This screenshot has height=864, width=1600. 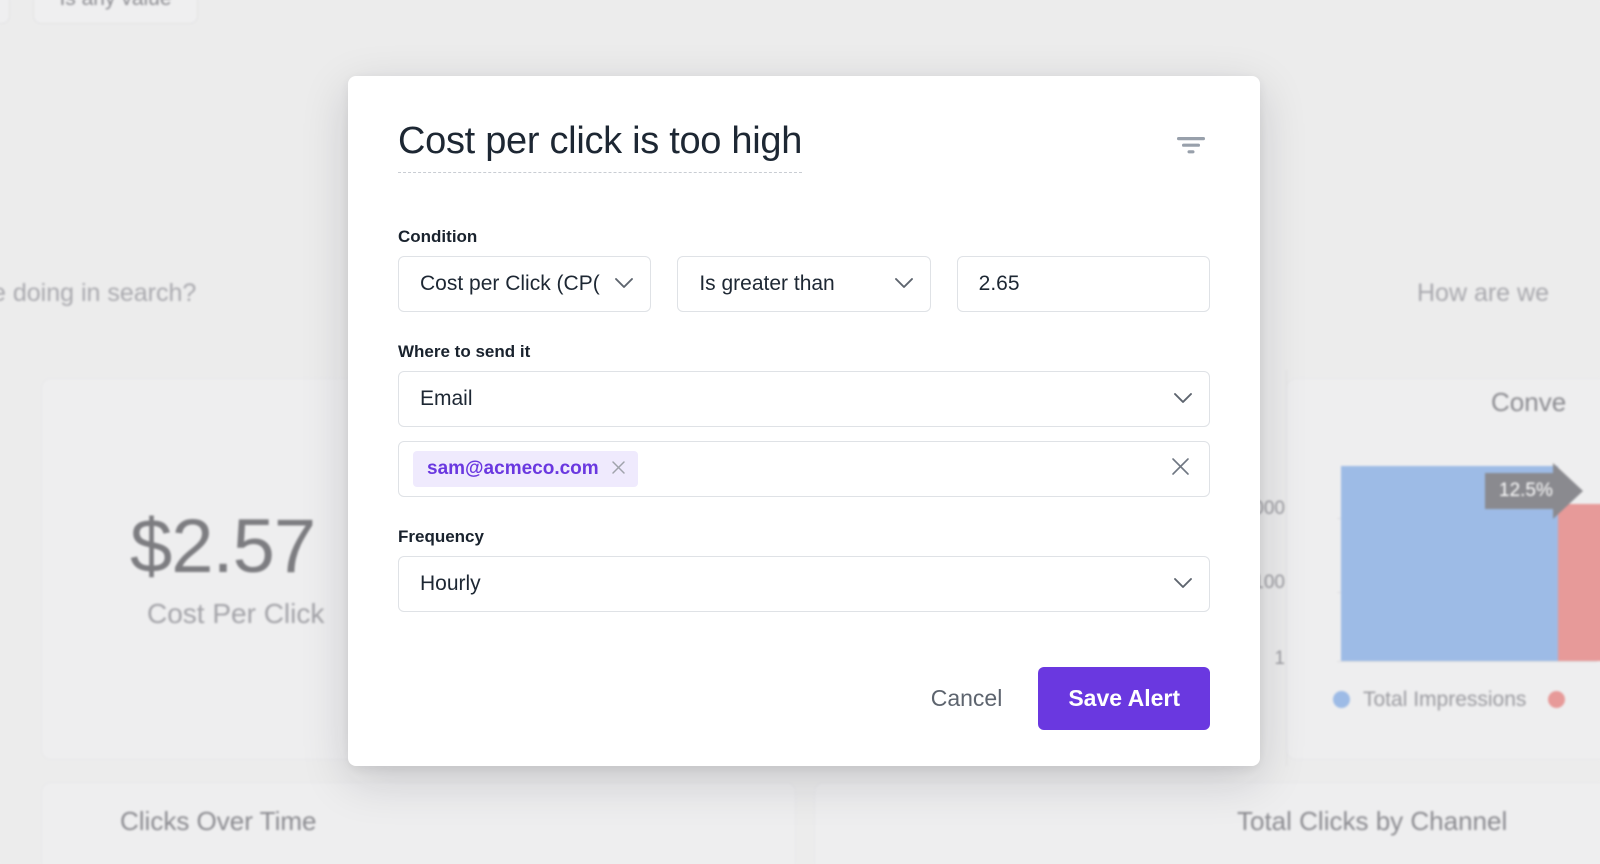 I want to click on section-question-right: How are we, so click(x=1483, y=293).